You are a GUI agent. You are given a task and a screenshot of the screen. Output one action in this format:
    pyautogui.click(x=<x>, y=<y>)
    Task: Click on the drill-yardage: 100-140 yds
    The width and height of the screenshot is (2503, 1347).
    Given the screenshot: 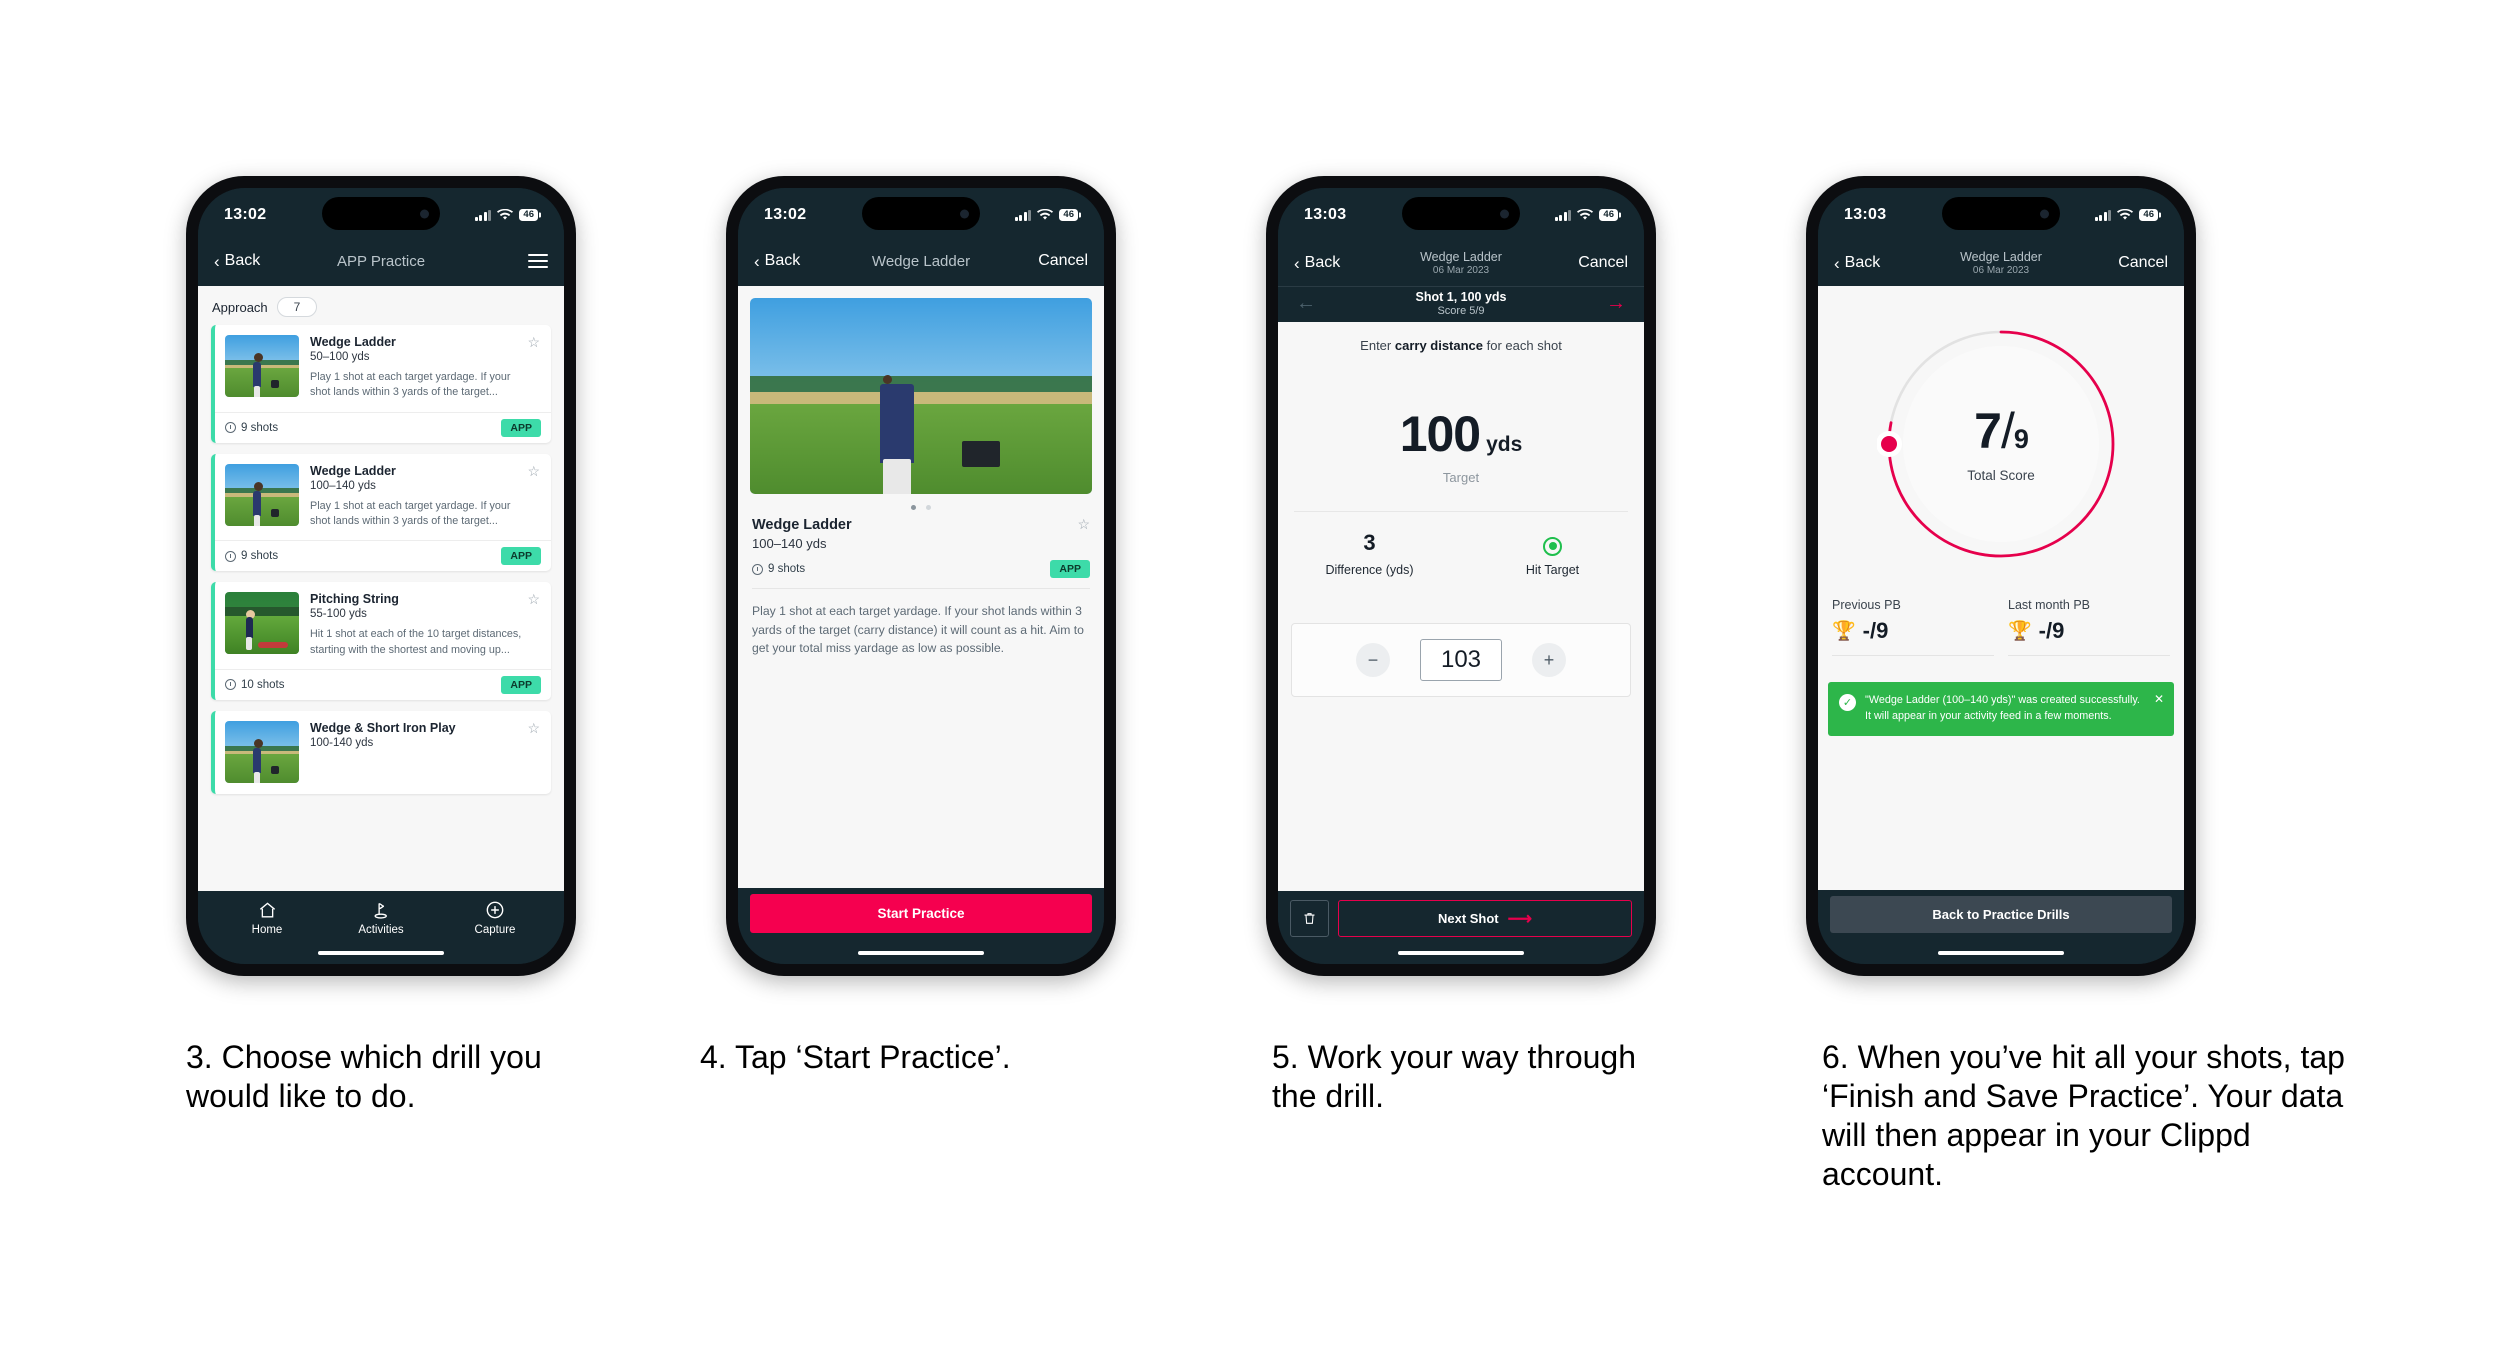 What is the action you would take?
    pyautogui.click(x=342, y=742)
    